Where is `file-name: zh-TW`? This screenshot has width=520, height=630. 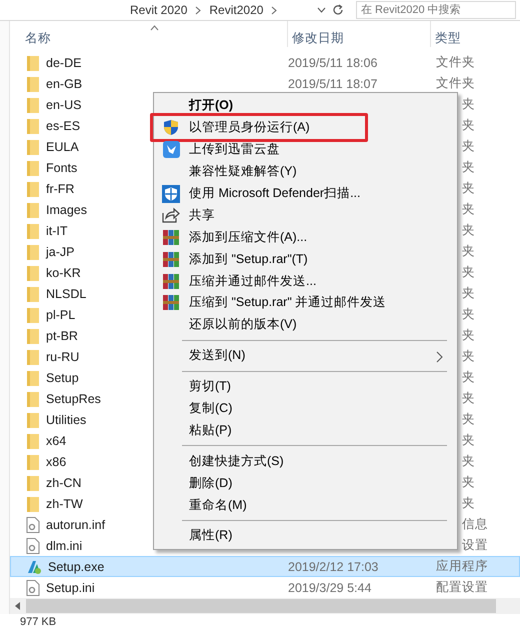 file-name: zh-TW is located at coordinates (64, 503).